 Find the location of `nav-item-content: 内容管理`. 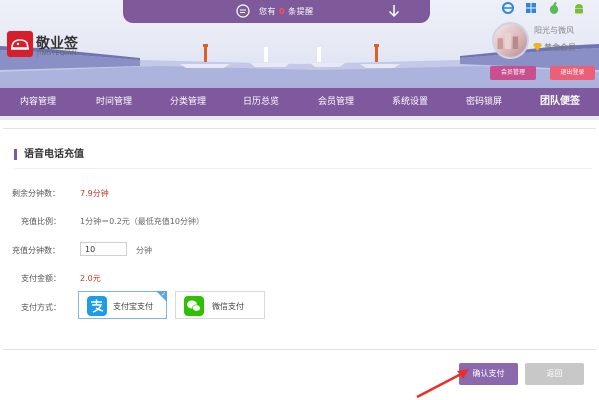

nav-item-content: 内容管理 is located at coordinates (38, 102).